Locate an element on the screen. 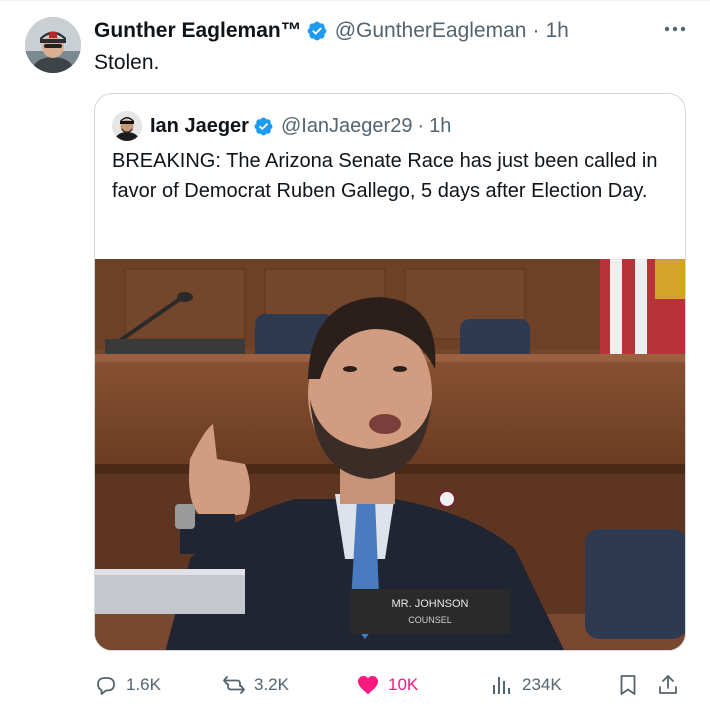  repost-button: 3.2K is located at coordinates (255, 685).